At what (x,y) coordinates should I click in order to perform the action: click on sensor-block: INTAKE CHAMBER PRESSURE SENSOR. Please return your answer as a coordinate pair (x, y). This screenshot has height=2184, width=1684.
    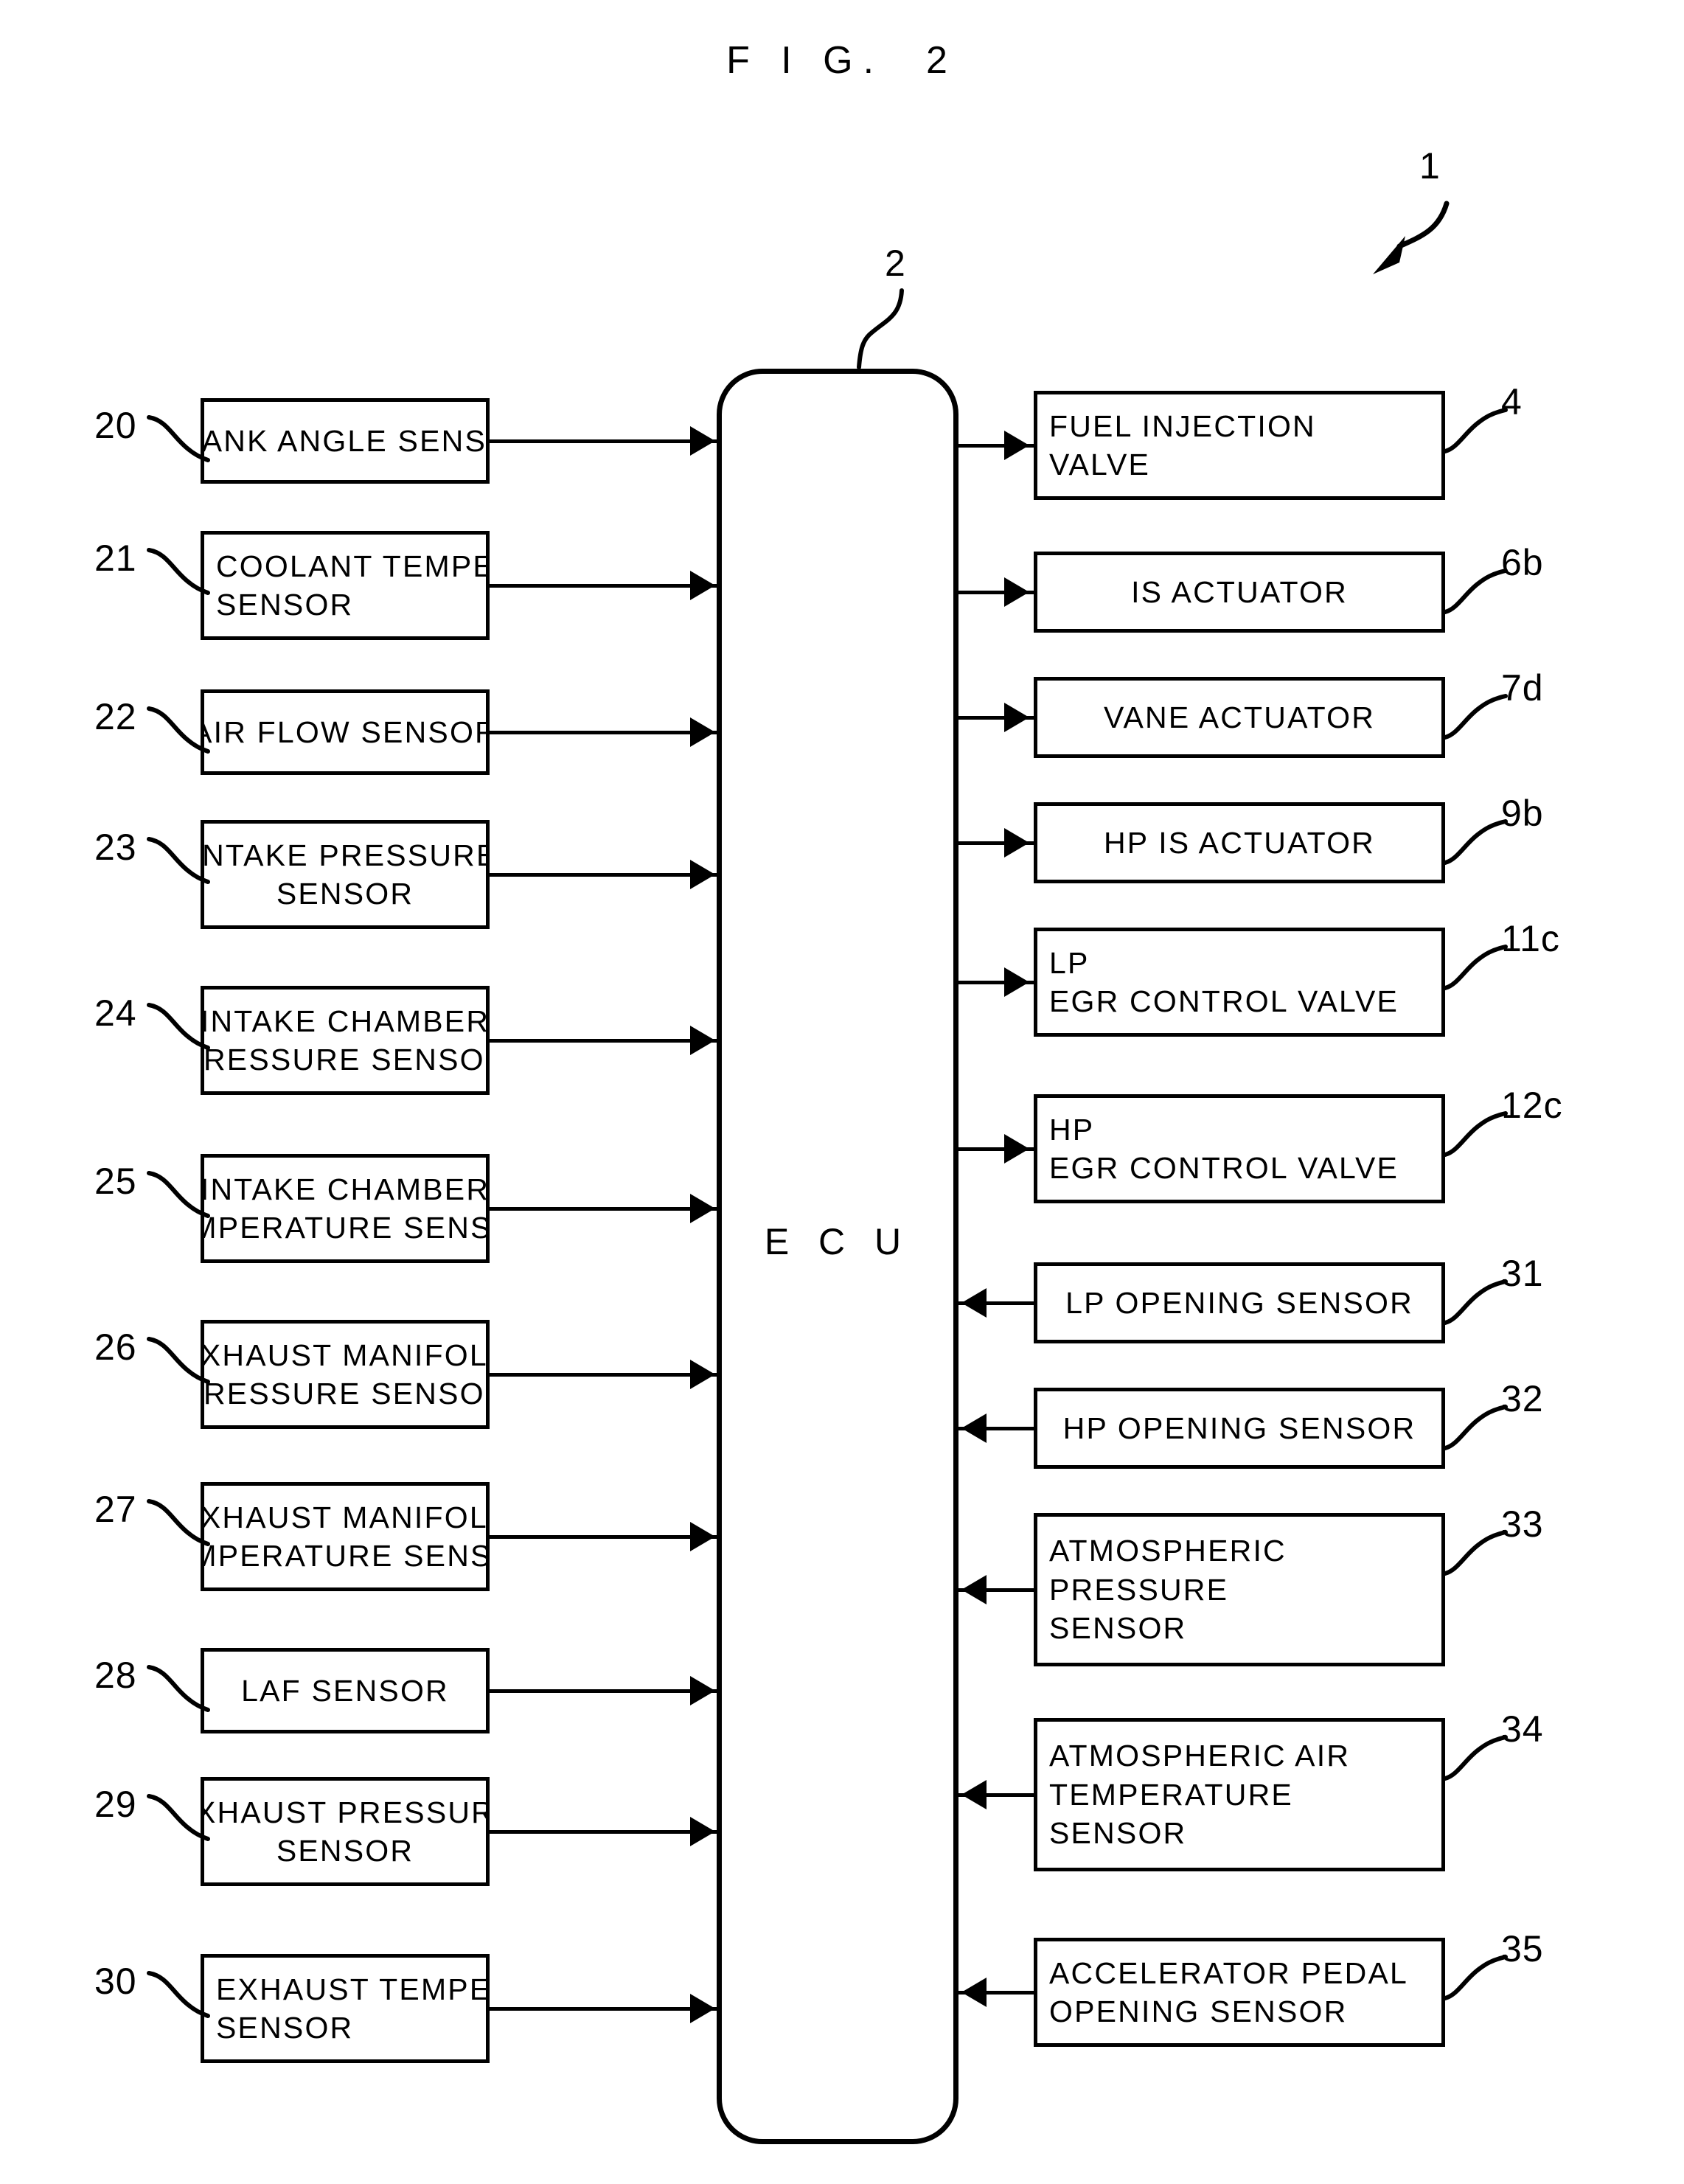
    Looking at the image, I should click on (345, 1040).